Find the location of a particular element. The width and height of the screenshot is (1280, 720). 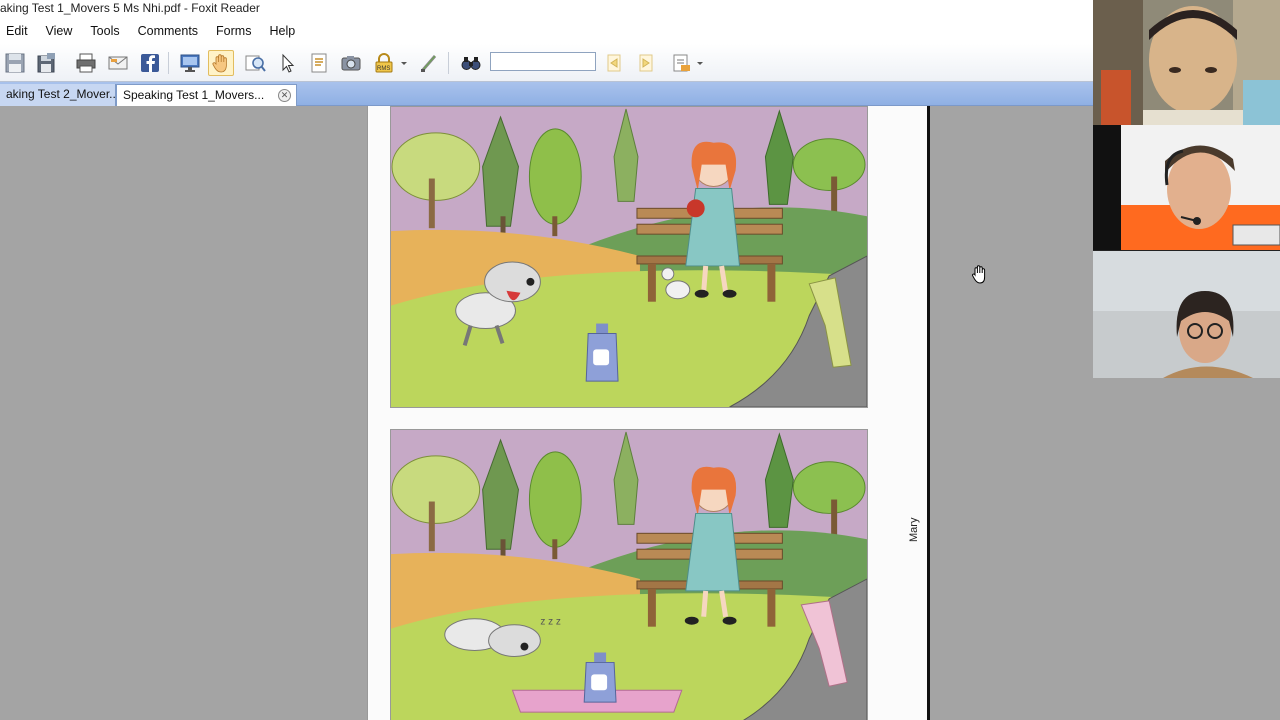

tab-speaking-test-1: Speaking Test 1_Movers... ✕ is located at coordinates (206, 95).